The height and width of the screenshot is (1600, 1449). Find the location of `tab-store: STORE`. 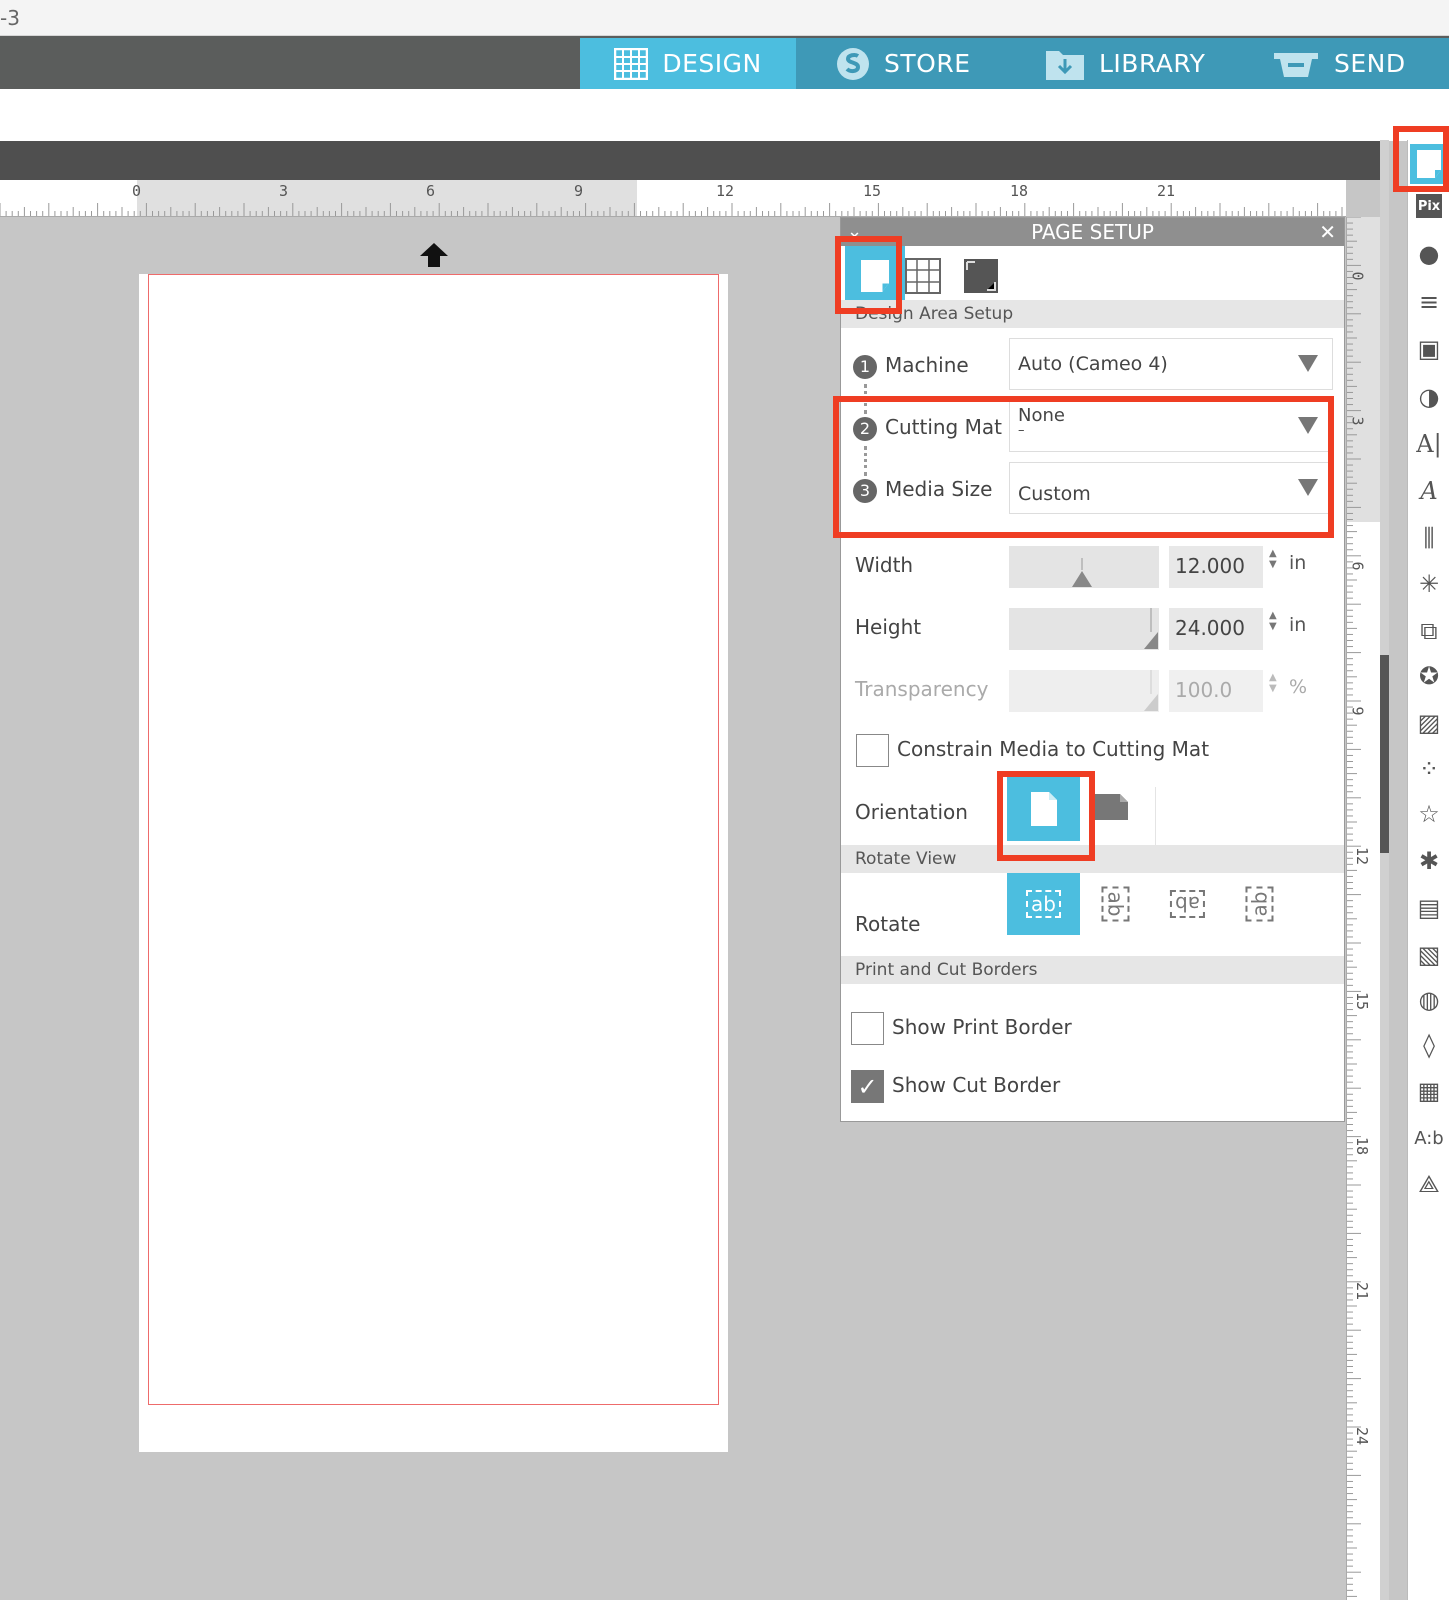

tab-store: STORE is located at coordinates (903, 63).